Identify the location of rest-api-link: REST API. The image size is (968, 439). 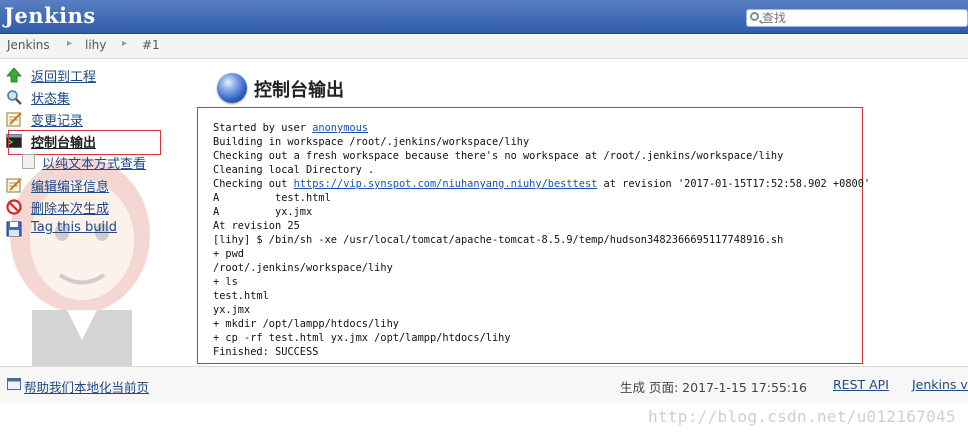
(861, 384).